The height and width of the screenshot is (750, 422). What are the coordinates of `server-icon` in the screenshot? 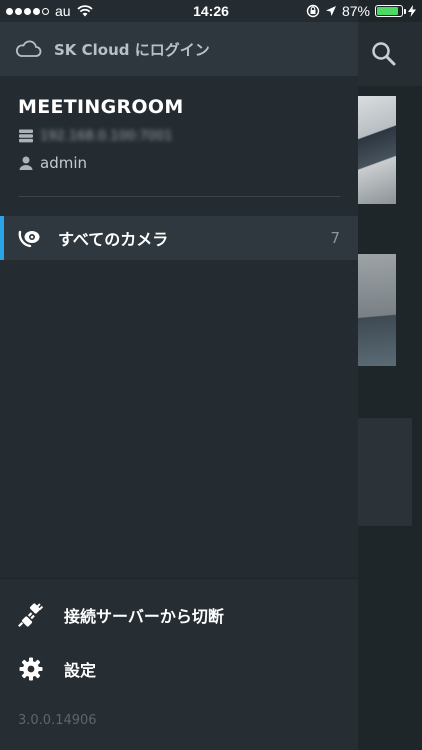 It's located at (26, 136).